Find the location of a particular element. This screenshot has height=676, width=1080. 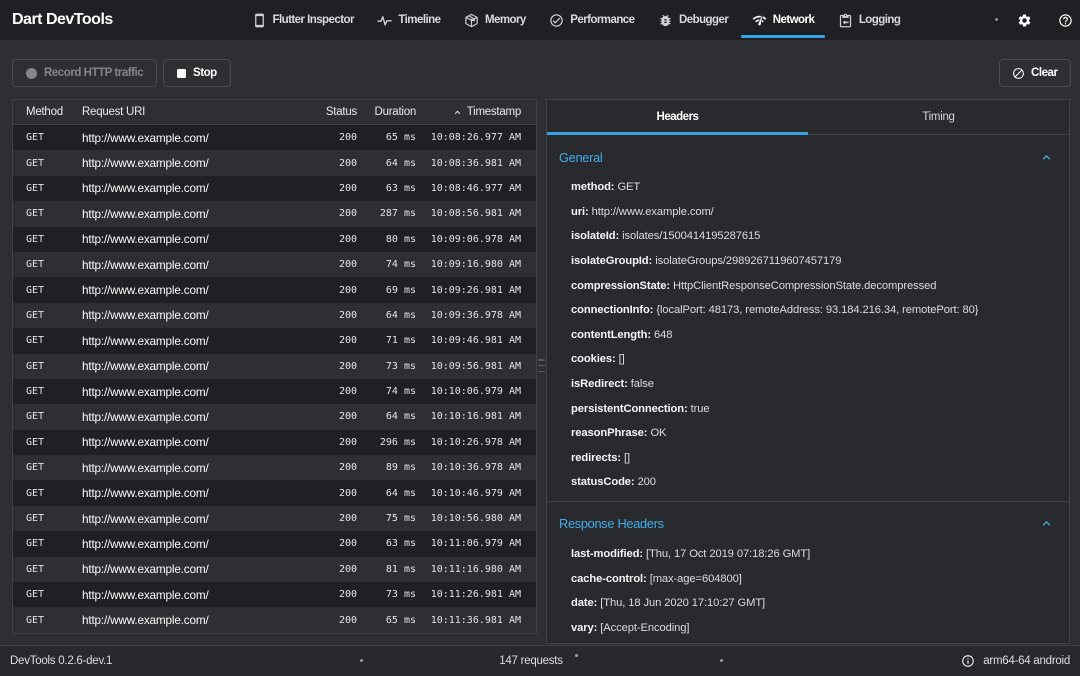

device-info-label: arm64-64 android is located at coordinates (1026, 661).